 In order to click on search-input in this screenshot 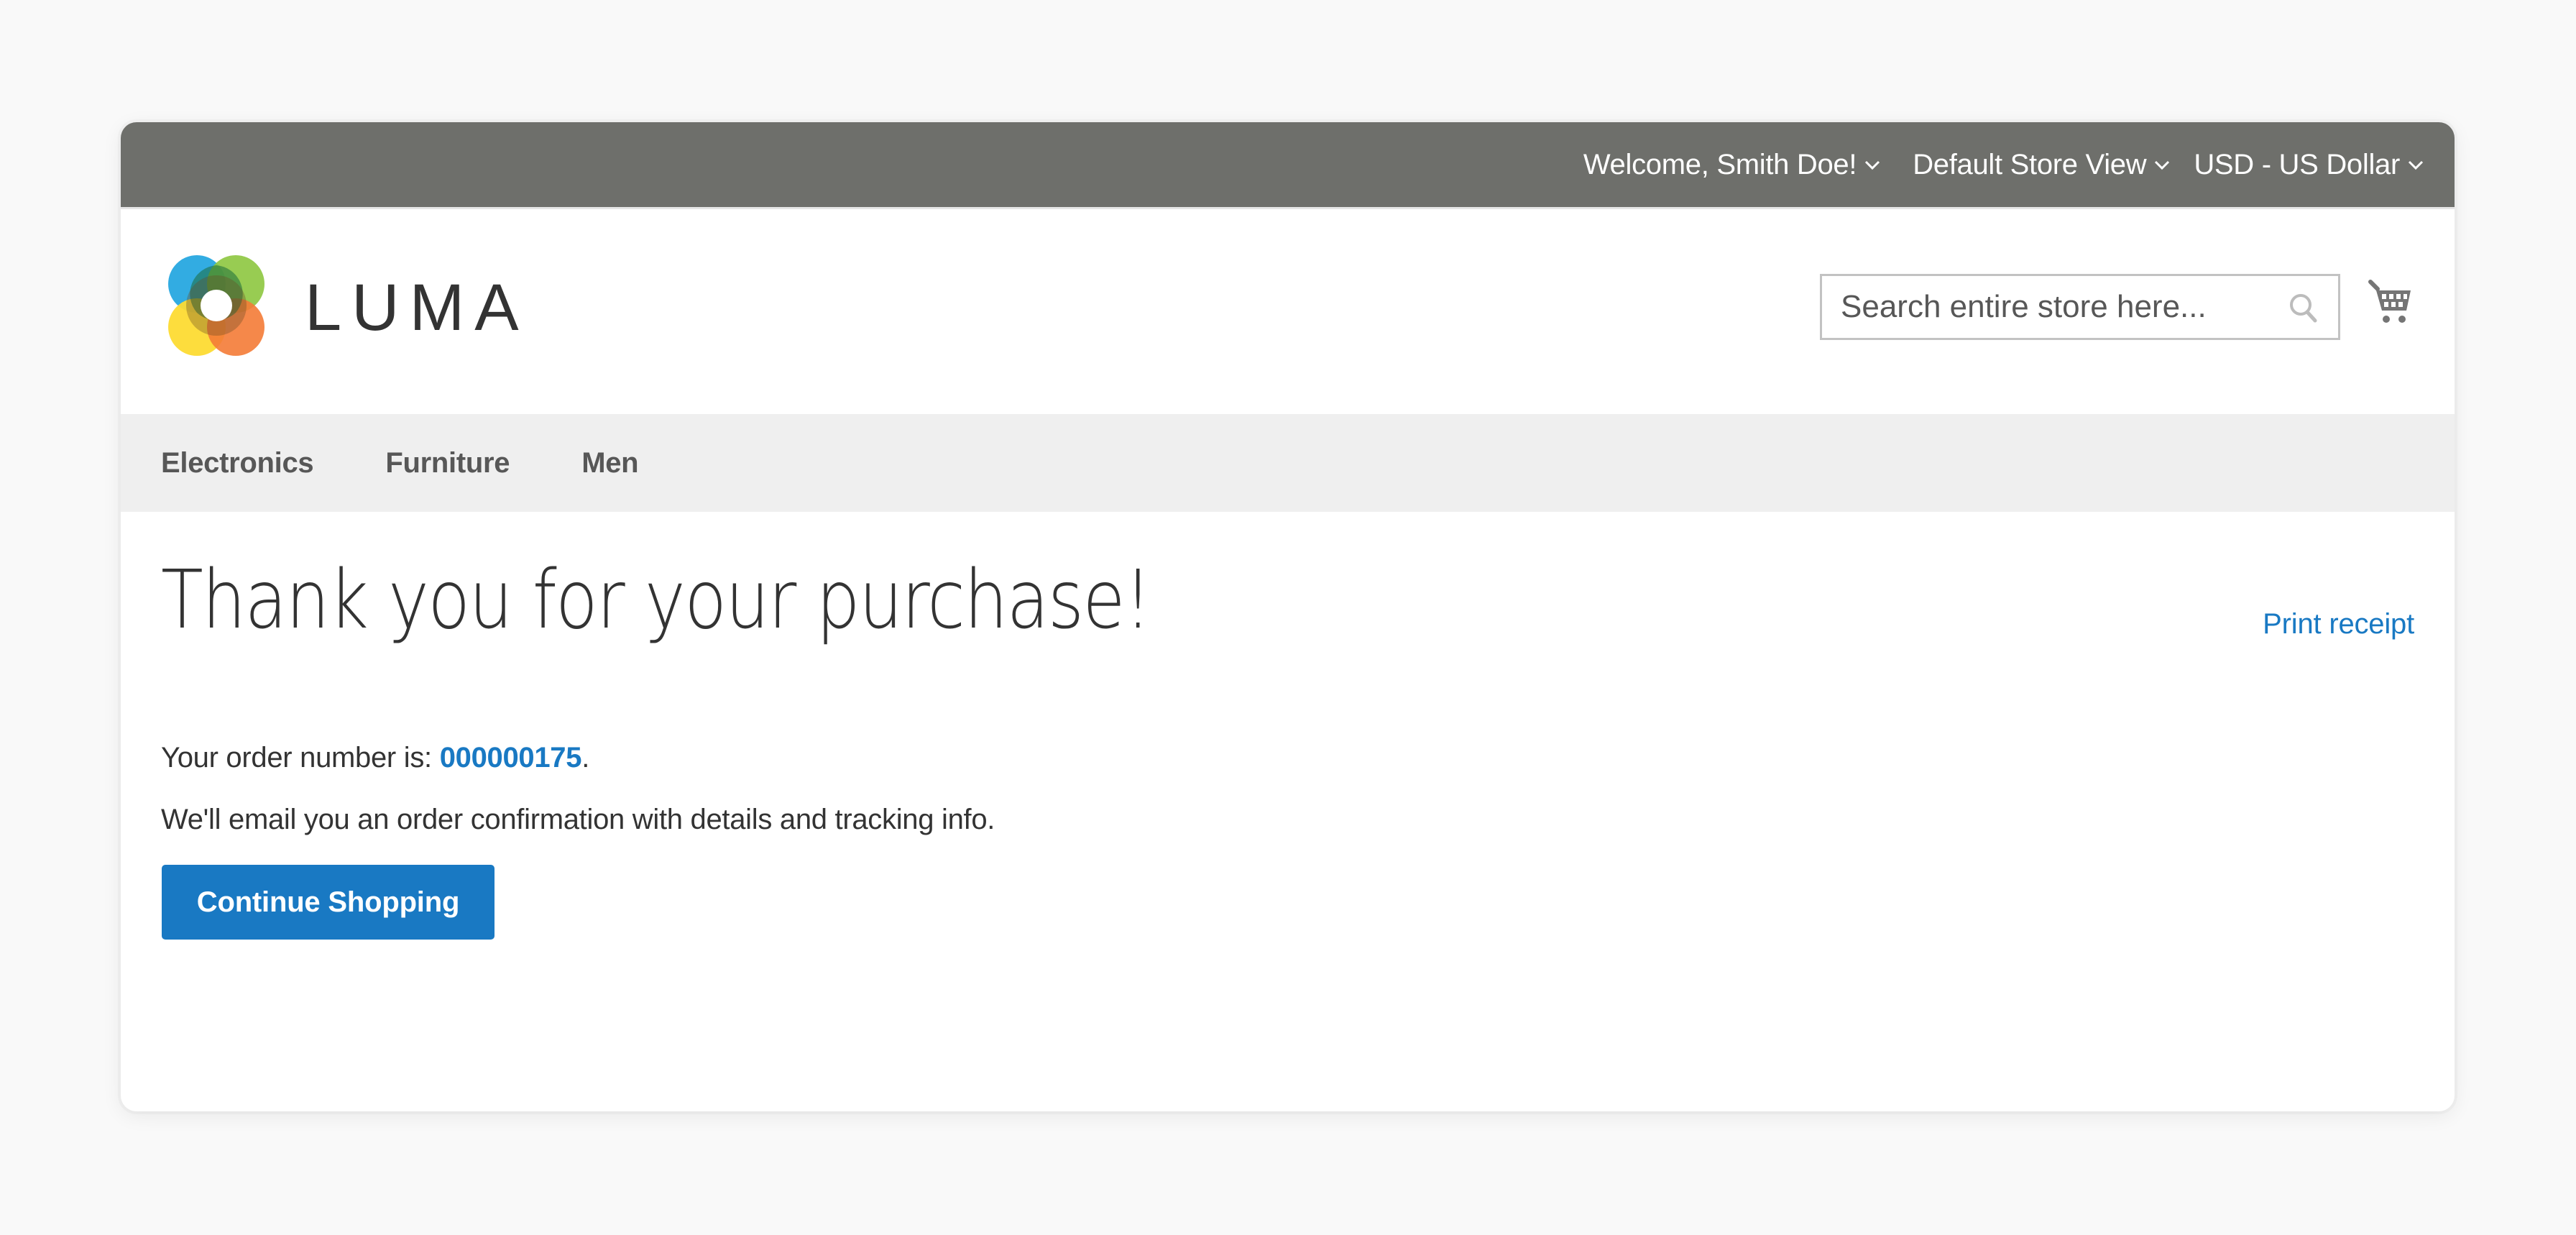, I will do `click(2080, 307)`.